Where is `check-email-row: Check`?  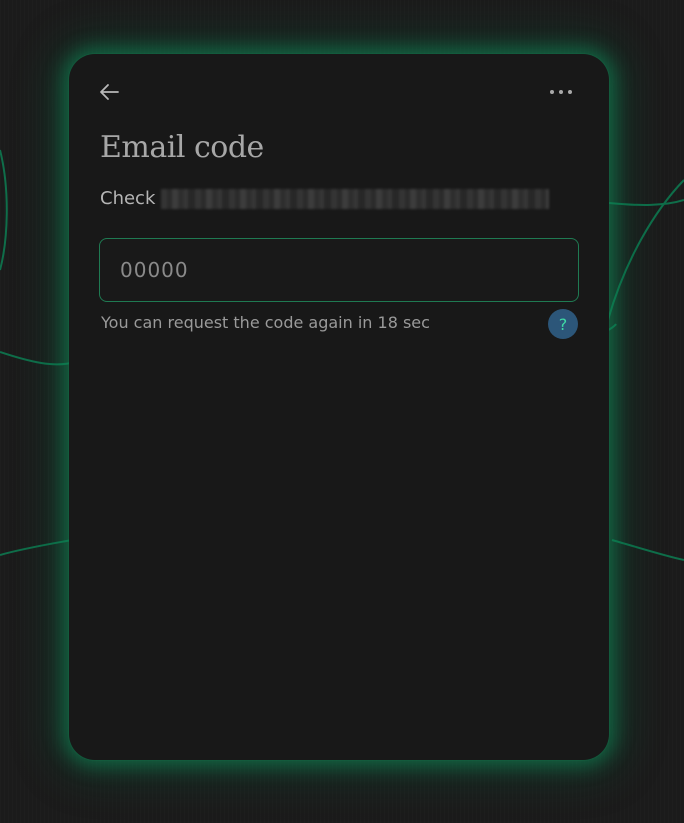
check-email-row: Check is located at coordinates (325, 198).